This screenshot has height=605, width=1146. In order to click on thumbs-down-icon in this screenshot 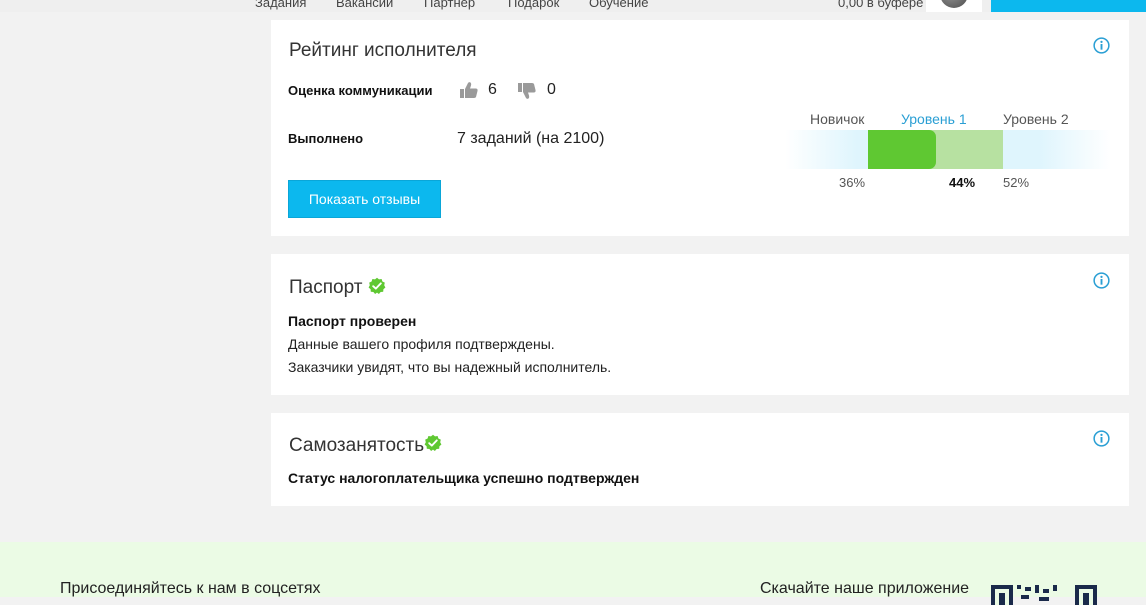, I will do `click(527, 91)`.